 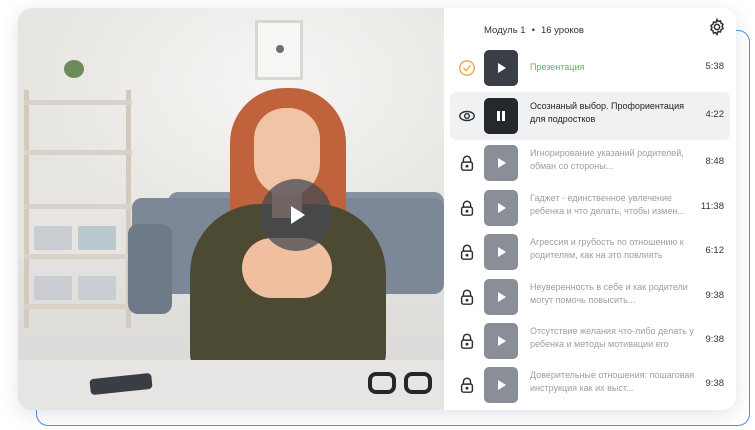 What do you see at coordinates (403, 385) in the screenshot?
I see `glasses` at bounding box center [403, 385].